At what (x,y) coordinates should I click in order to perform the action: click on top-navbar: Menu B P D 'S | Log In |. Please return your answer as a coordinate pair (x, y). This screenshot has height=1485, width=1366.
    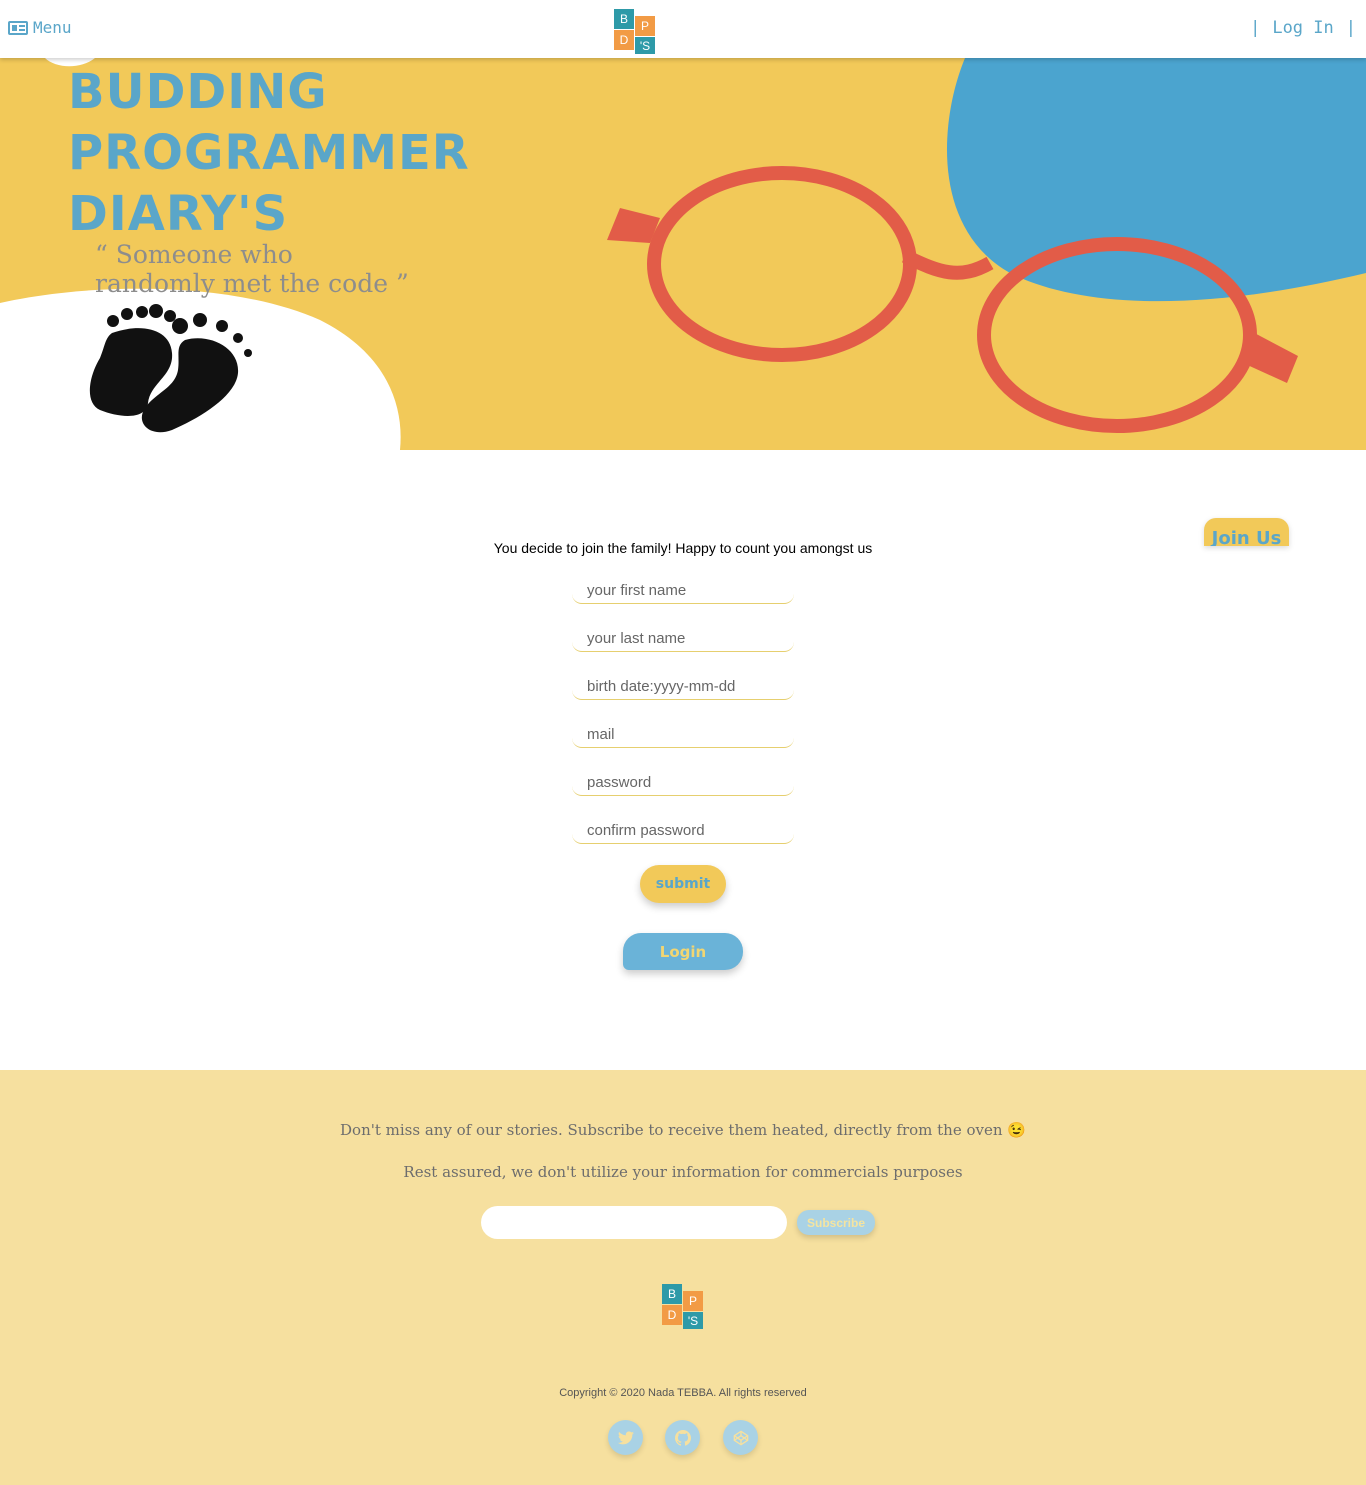
    Looking at the image, I should click on (683, 29).